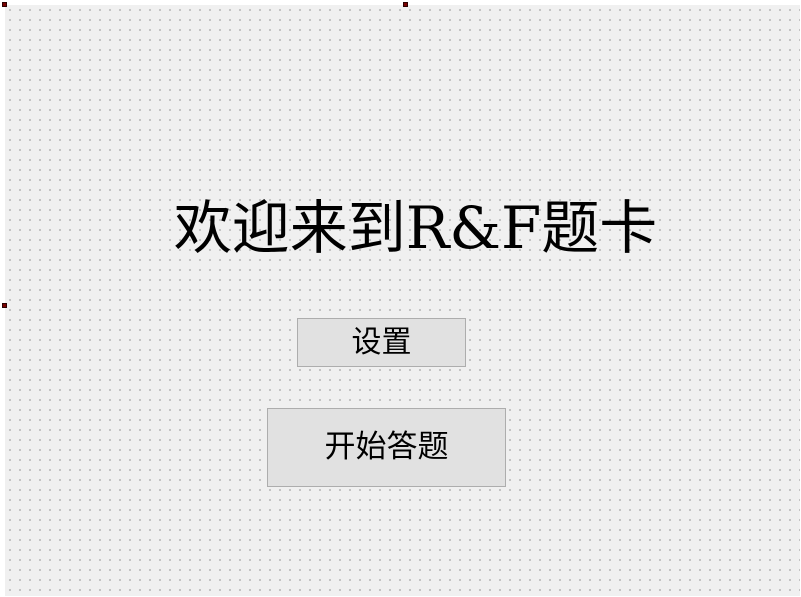  I want to click on resize-handle-top-left, so click(4, 4).